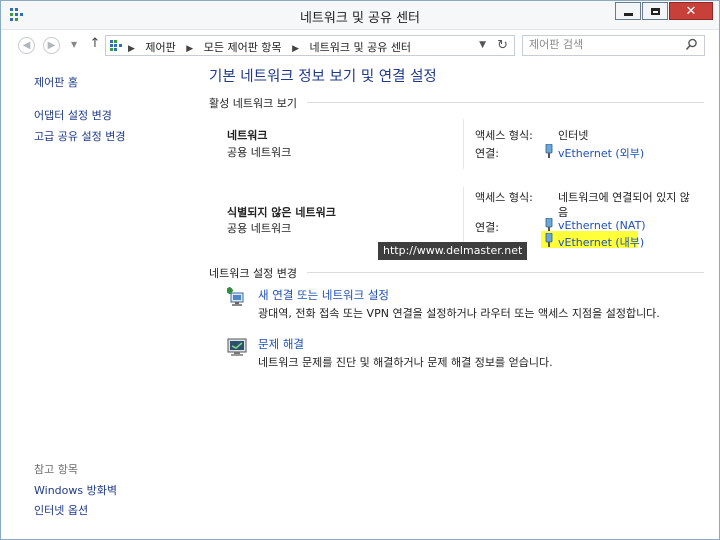  What do you see at coordinates (247, 135) in the screenshot?
I see `network-name: 네트워크` at bounding box center [247, 135].